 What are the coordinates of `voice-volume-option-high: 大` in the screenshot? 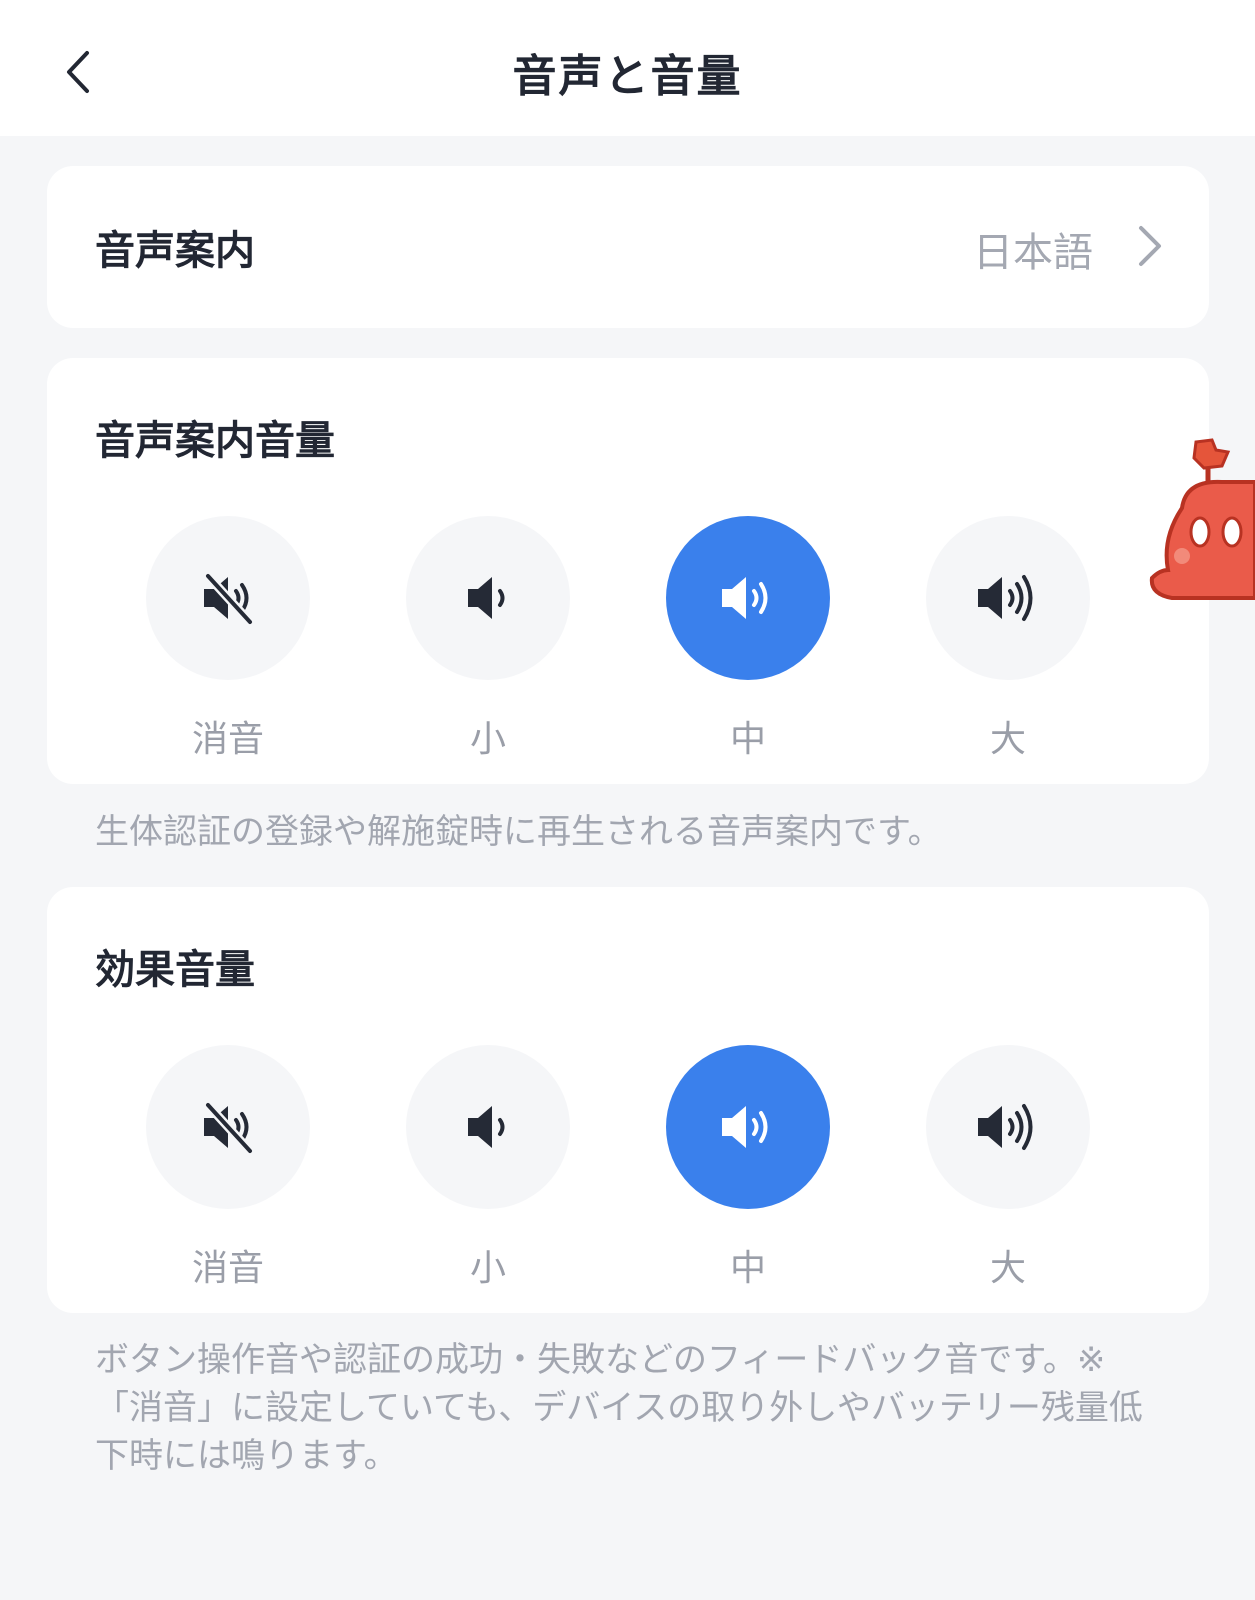 It's located at (1008, 639).